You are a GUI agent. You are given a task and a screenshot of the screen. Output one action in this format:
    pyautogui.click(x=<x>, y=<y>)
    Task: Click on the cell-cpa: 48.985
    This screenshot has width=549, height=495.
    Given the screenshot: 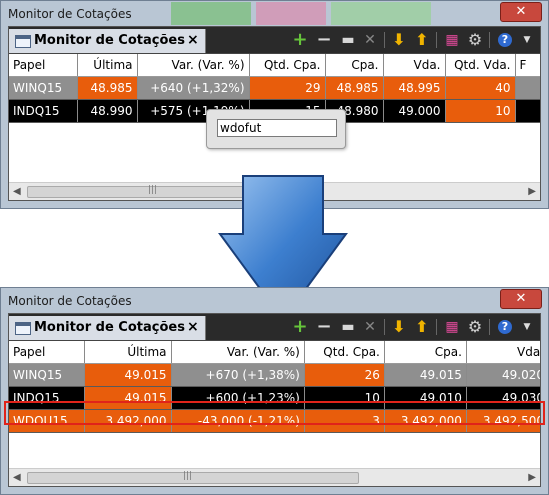 What is the action you would take?
    pyautogui.click(x=354, y=88)
    